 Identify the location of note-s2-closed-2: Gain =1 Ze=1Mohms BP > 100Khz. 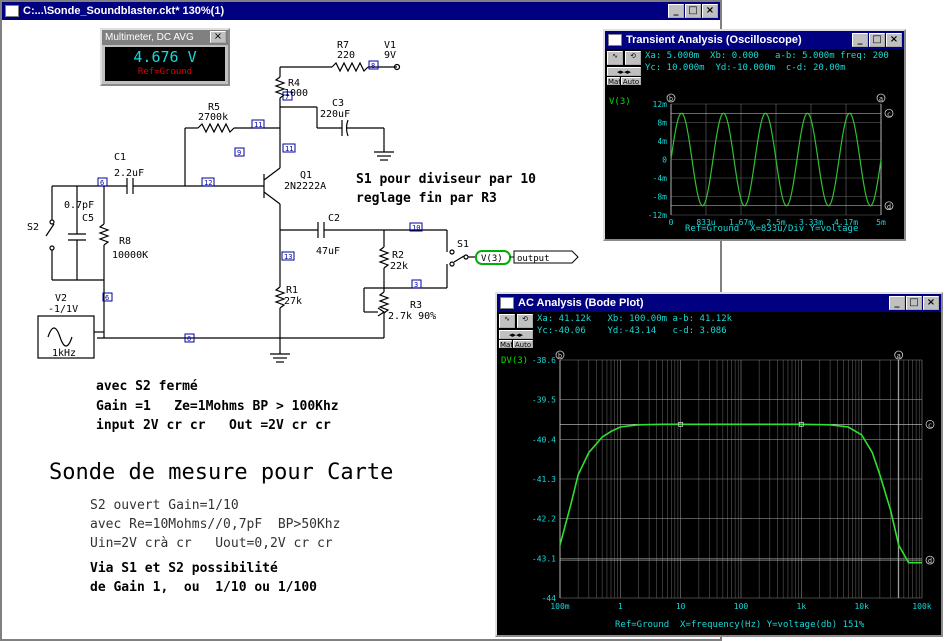
(217, 406).